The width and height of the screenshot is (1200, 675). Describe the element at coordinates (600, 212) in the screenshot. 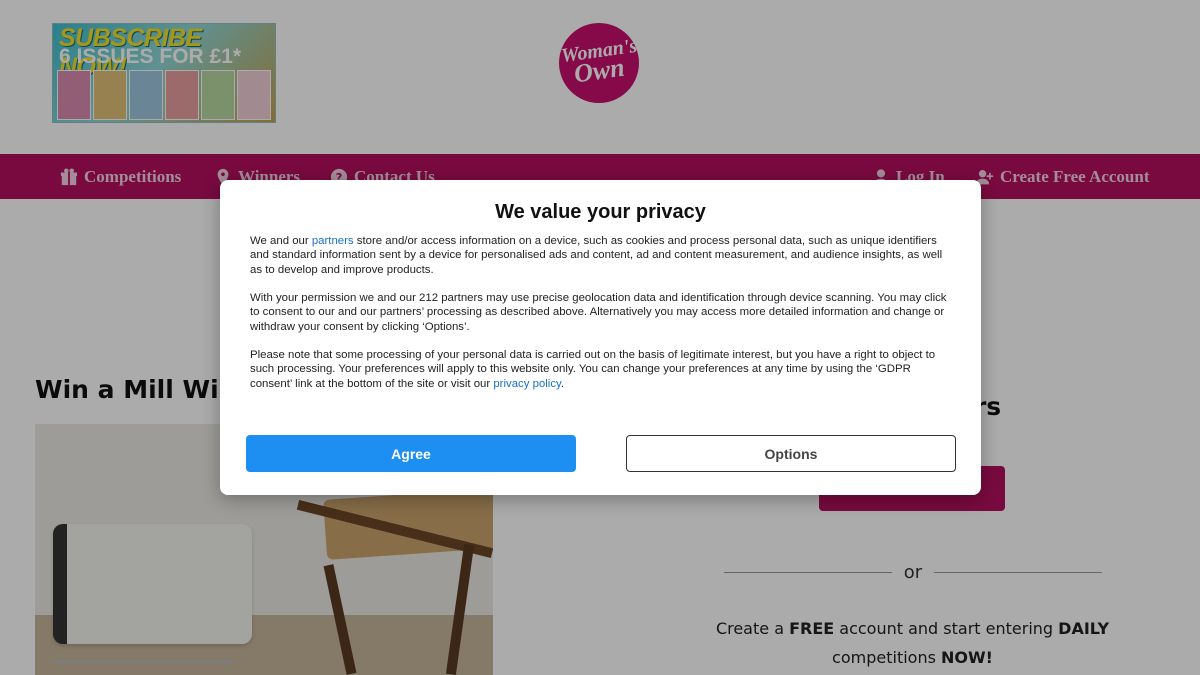

I see `consent-title: We value your privacy` at that location.